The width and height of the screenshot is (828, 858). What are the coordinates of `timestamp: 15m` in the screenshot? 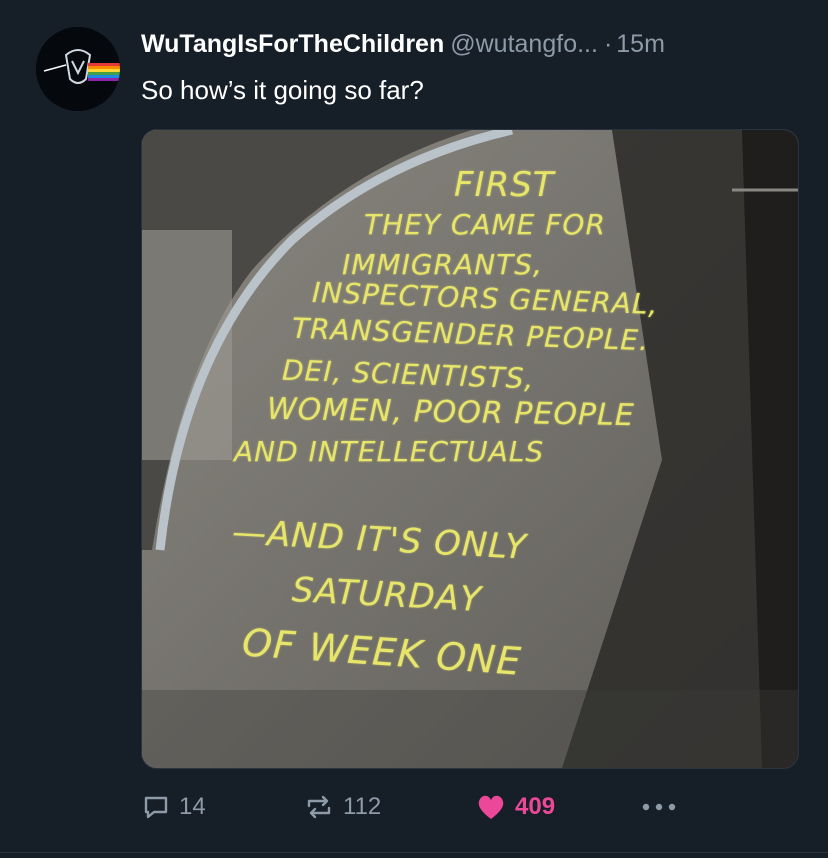 It's located at (640, 44).